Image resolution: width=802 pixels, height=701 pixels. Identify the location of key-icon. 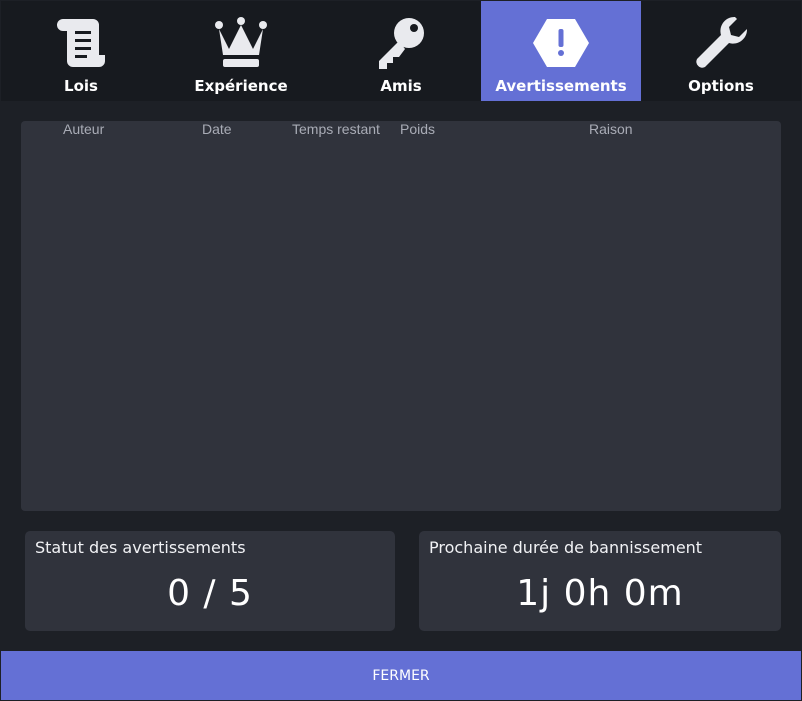
(401, 43).